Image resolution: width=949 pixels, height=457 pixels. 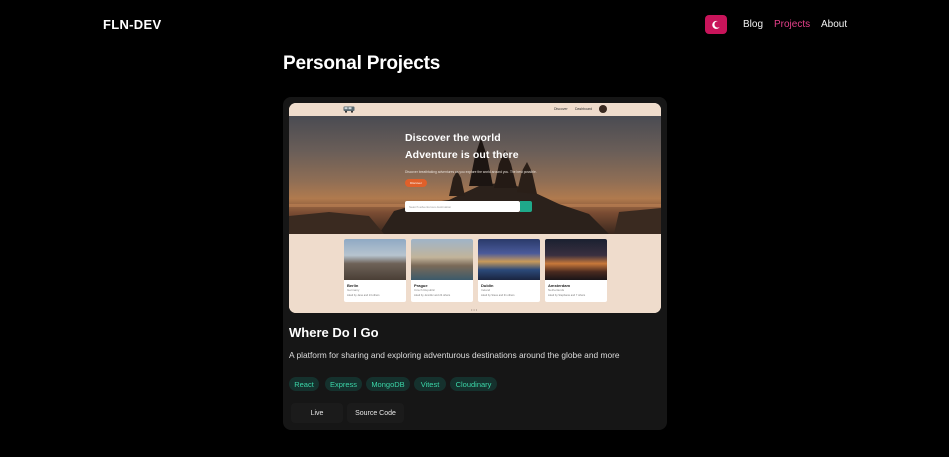 I want to click on source-code-button: Source Code, so click(x=375, y=413).